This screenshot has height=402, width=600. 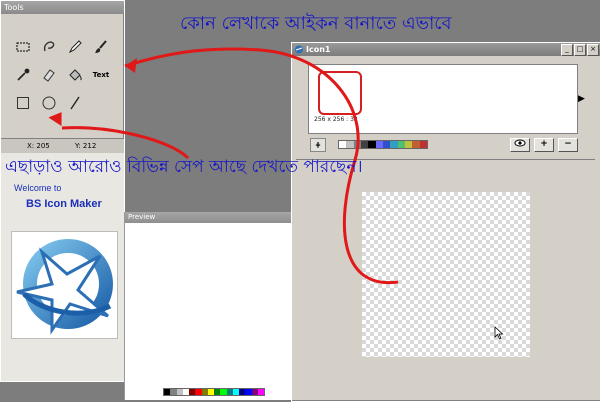 What do you see at coordinates (544, 145) in the screenshot?
I see `add-size-button: +` at bounding box center [544, 145].